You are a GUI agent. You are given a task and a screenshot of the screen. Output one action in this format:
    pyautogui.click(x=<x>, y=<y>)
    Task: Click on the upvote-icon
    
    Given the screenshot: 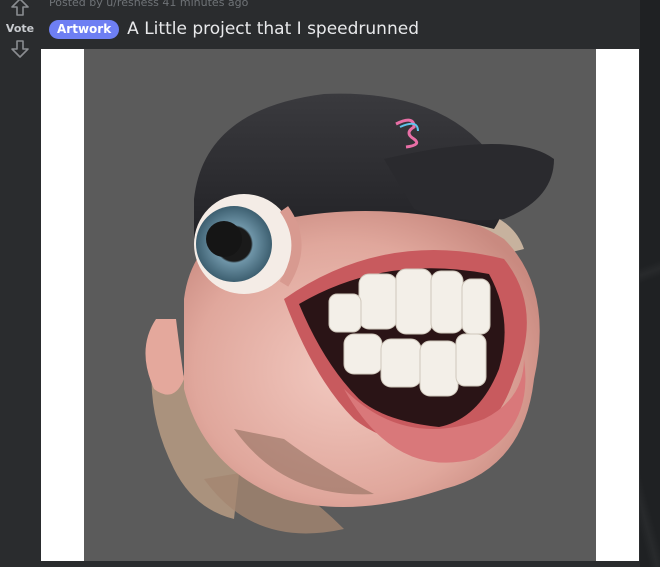 What is the action you would take?
    pyautogui.click(x=20, y=9)
    